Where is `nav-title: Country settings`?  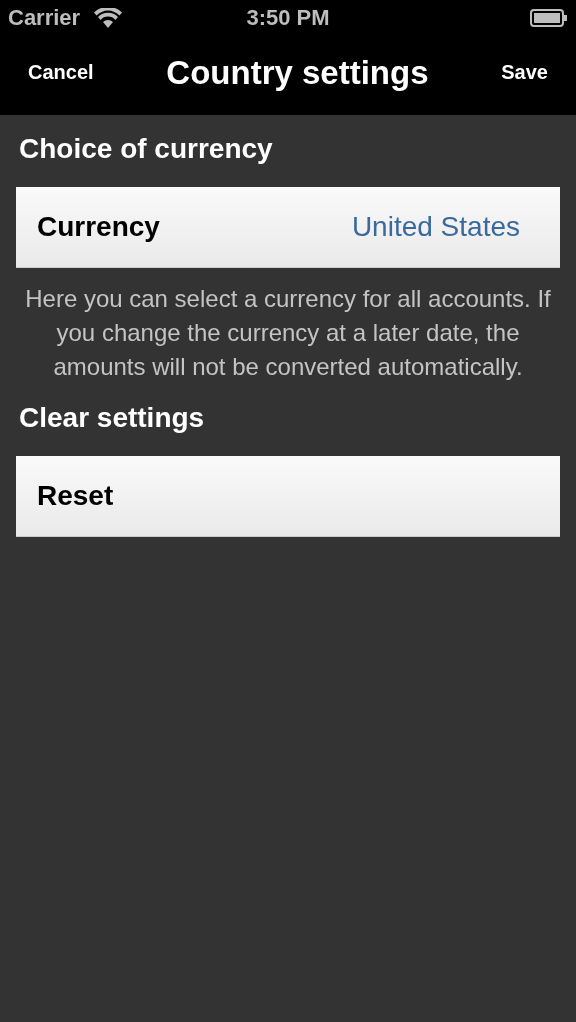
nav-title: Country settings is located at coordinates (297, 72).